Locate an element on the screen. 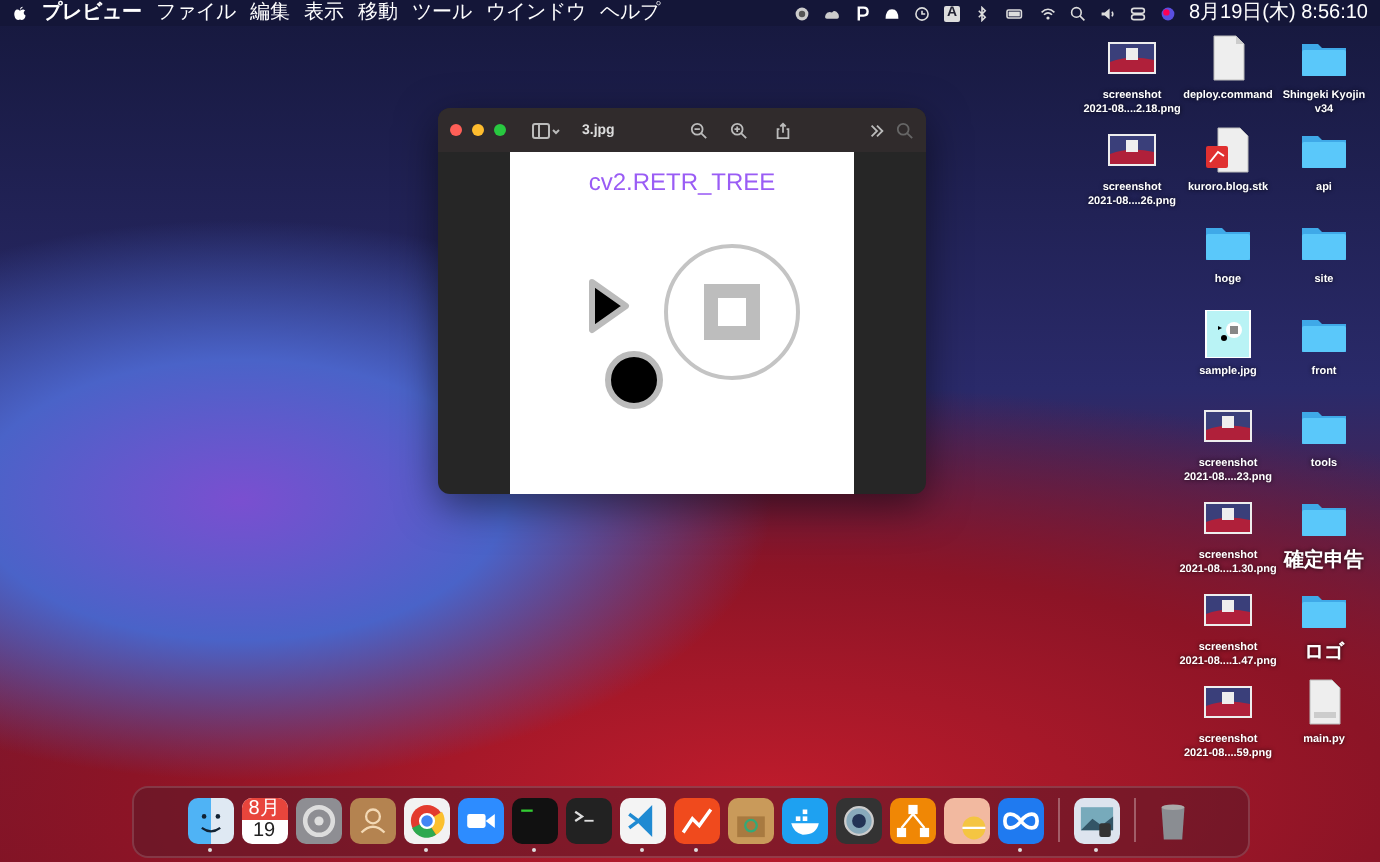 The image size is (1380, 862). record-icon is located at coordinates (802, 13).